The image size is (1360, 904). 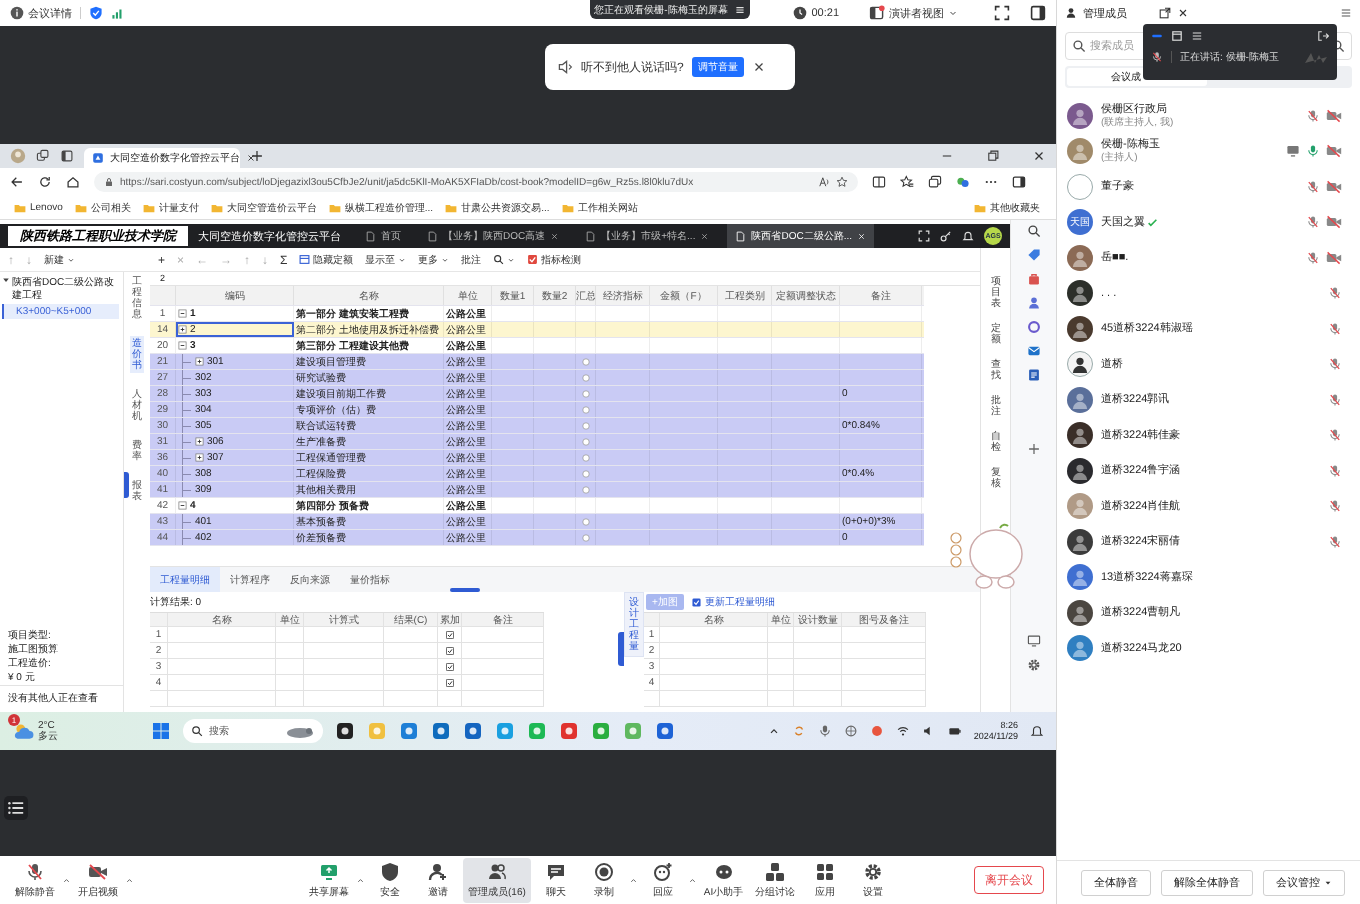 I want to click on sound-wave-drawing, so click(x=1316, y=57).